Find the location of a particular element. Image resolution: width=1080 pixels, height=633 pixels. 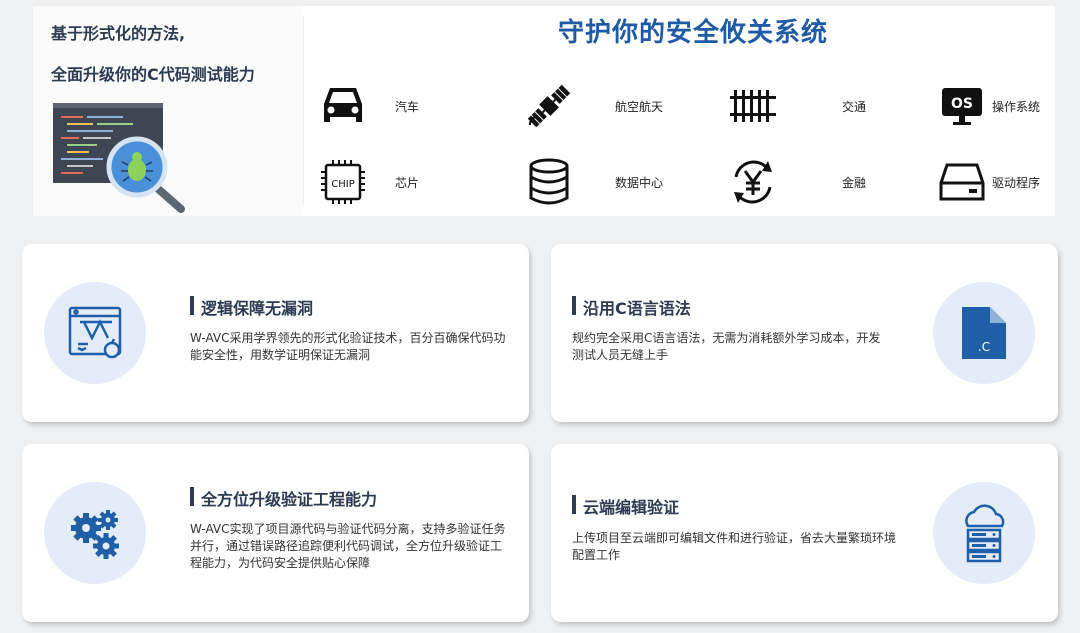

yen-exchange-icon is located at coordinates (753, 182).